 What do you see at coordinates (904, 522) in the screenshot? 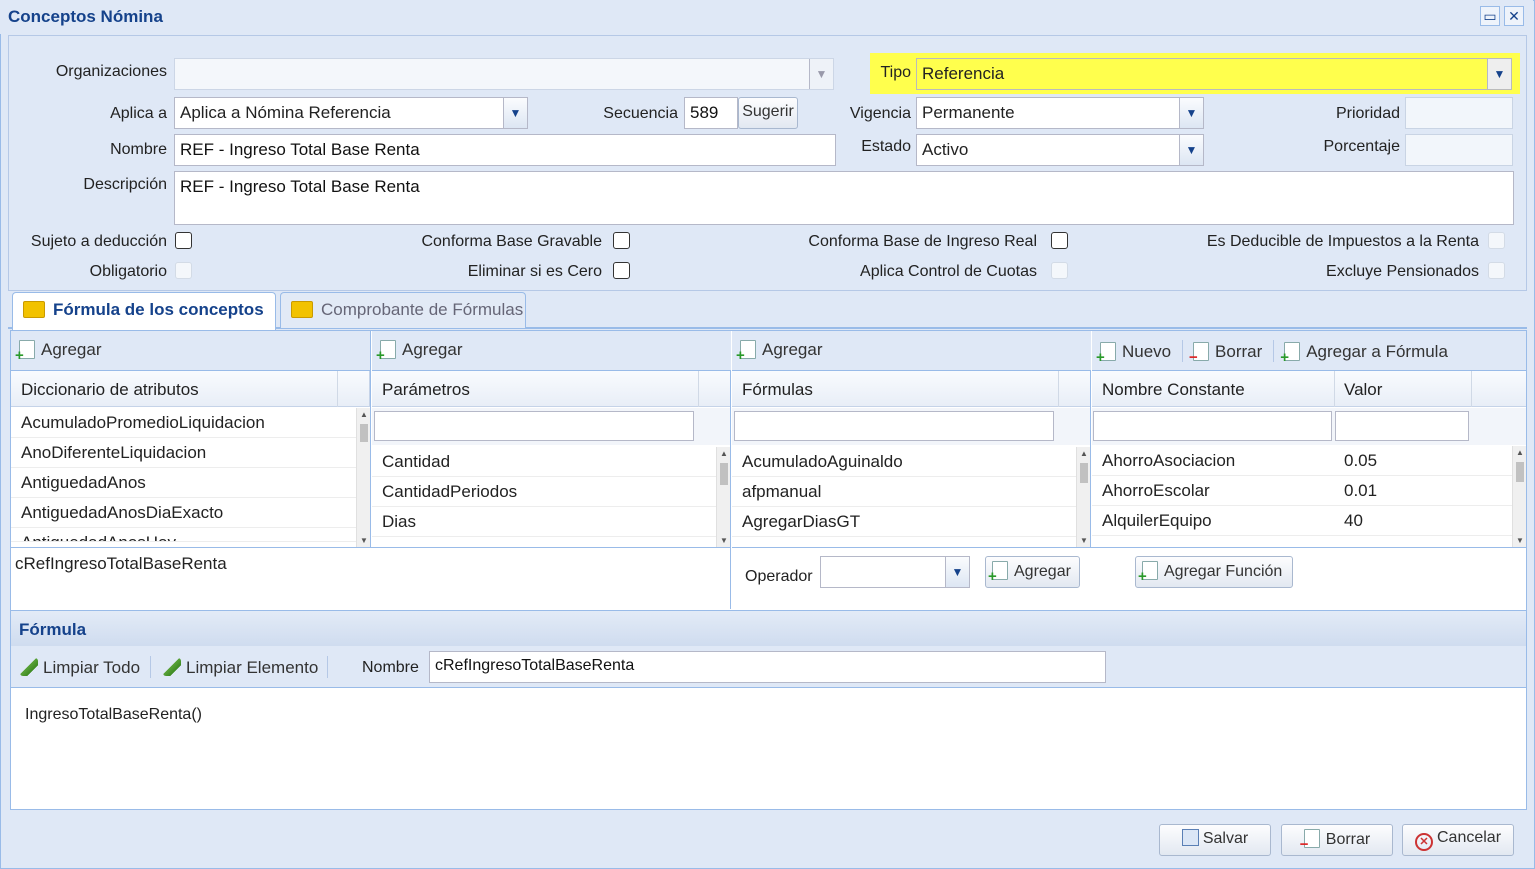
I see `list-item: AgregarDiasGT` at bounding box center [904, 522].